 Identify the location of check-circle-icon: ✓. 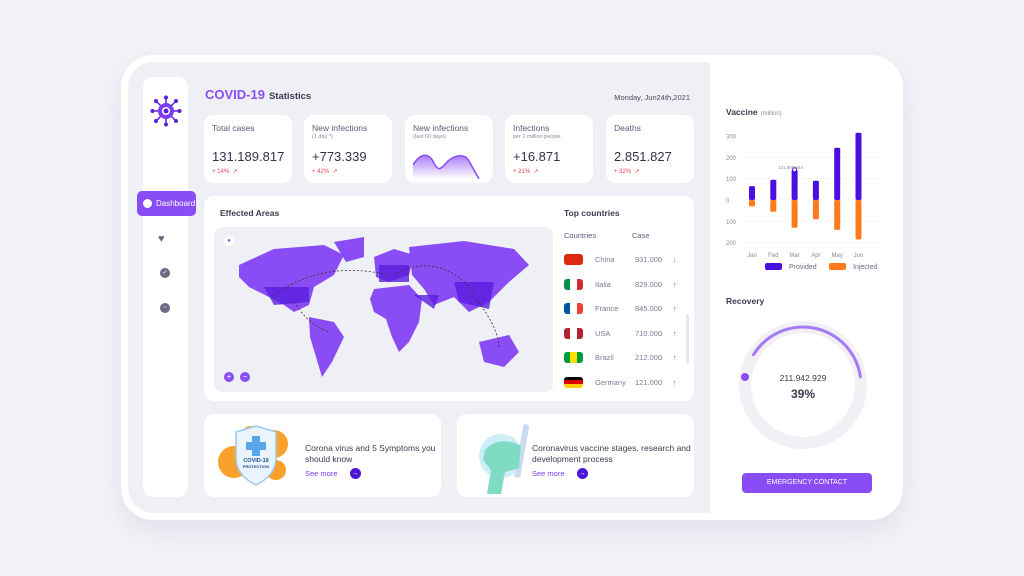
(165, 273).